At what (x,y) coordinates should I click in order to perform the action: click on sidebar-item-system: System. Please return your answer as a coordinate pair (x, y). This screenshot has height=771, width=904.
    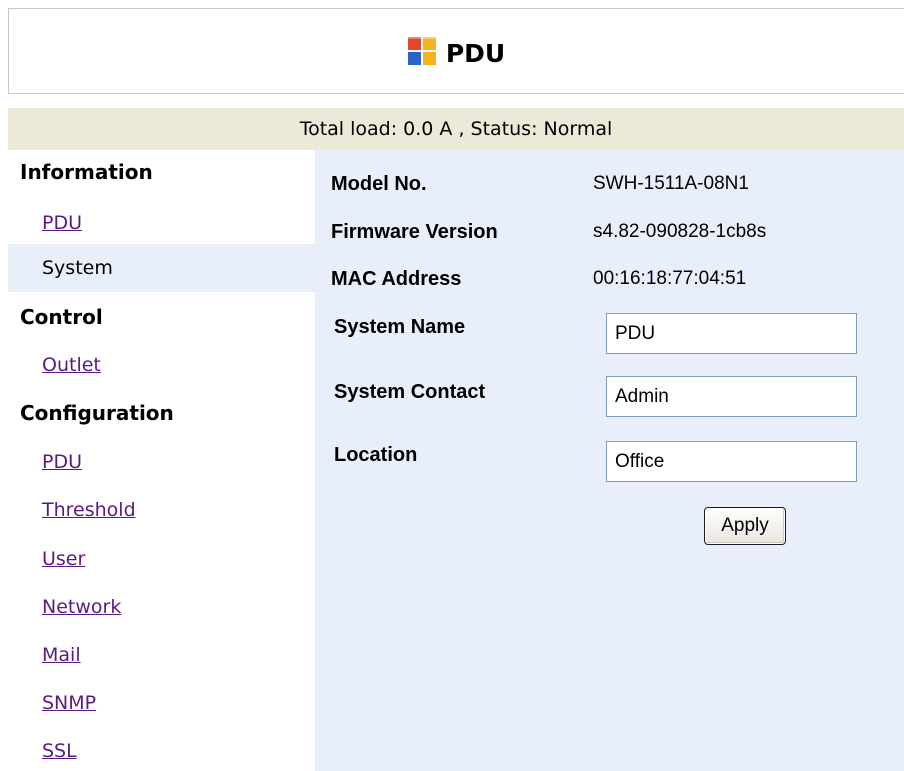
    Looking at the image, I should click on (161, 268).